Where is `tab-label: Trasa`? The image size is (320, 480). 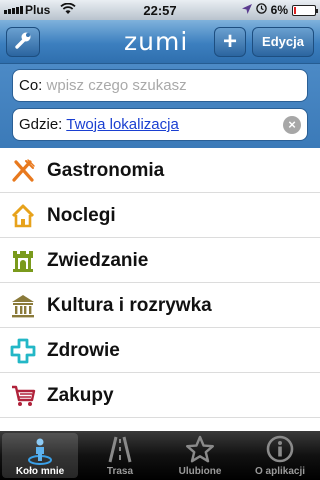
tab-label: Trasa is located at coordinates (120, 471).